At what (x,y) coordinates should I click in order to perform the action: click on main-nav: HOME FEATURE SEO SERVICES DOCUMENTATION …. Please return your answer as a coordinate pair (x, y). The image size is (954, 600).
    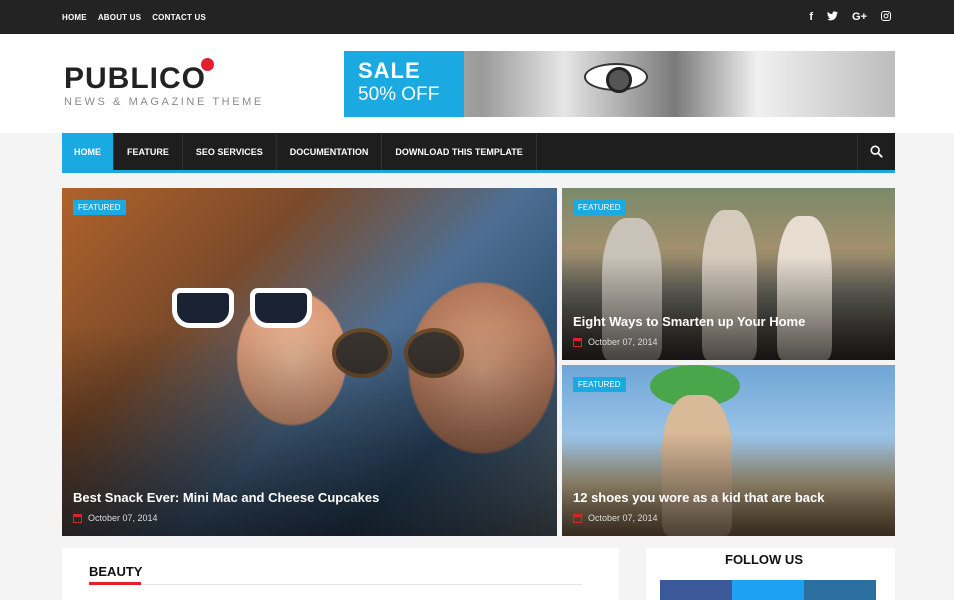
    Looking at the image, I should click on (478, 153).